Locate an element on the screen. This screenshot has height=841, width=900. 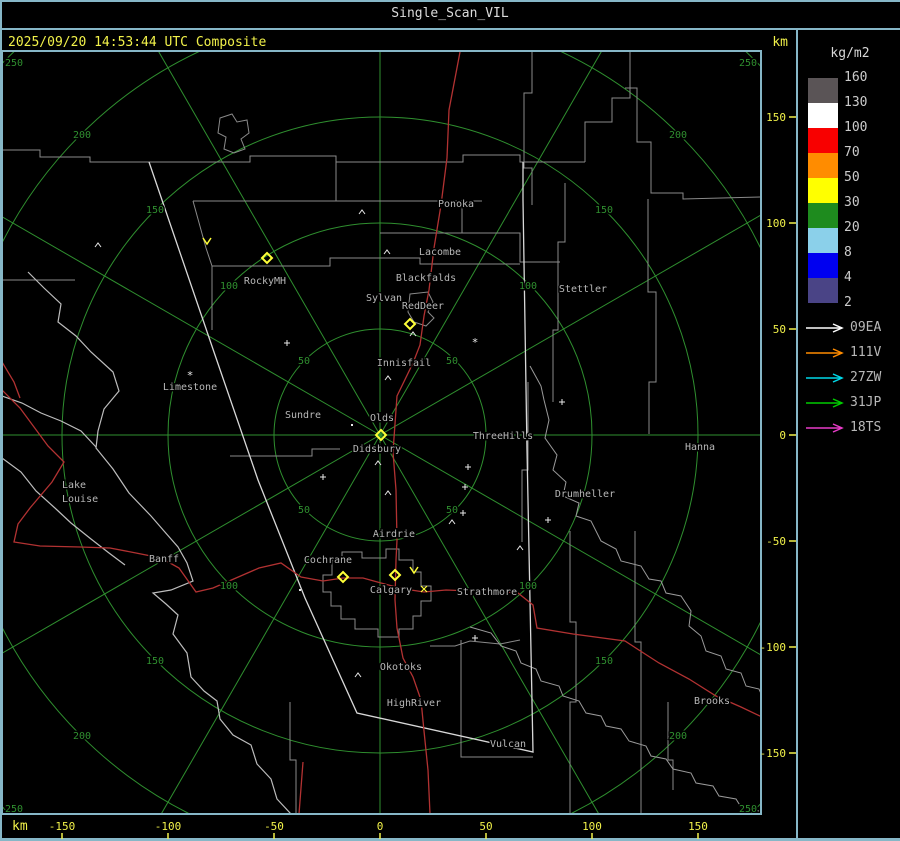
city-label: Calgary is located at coordinates (391, 590).